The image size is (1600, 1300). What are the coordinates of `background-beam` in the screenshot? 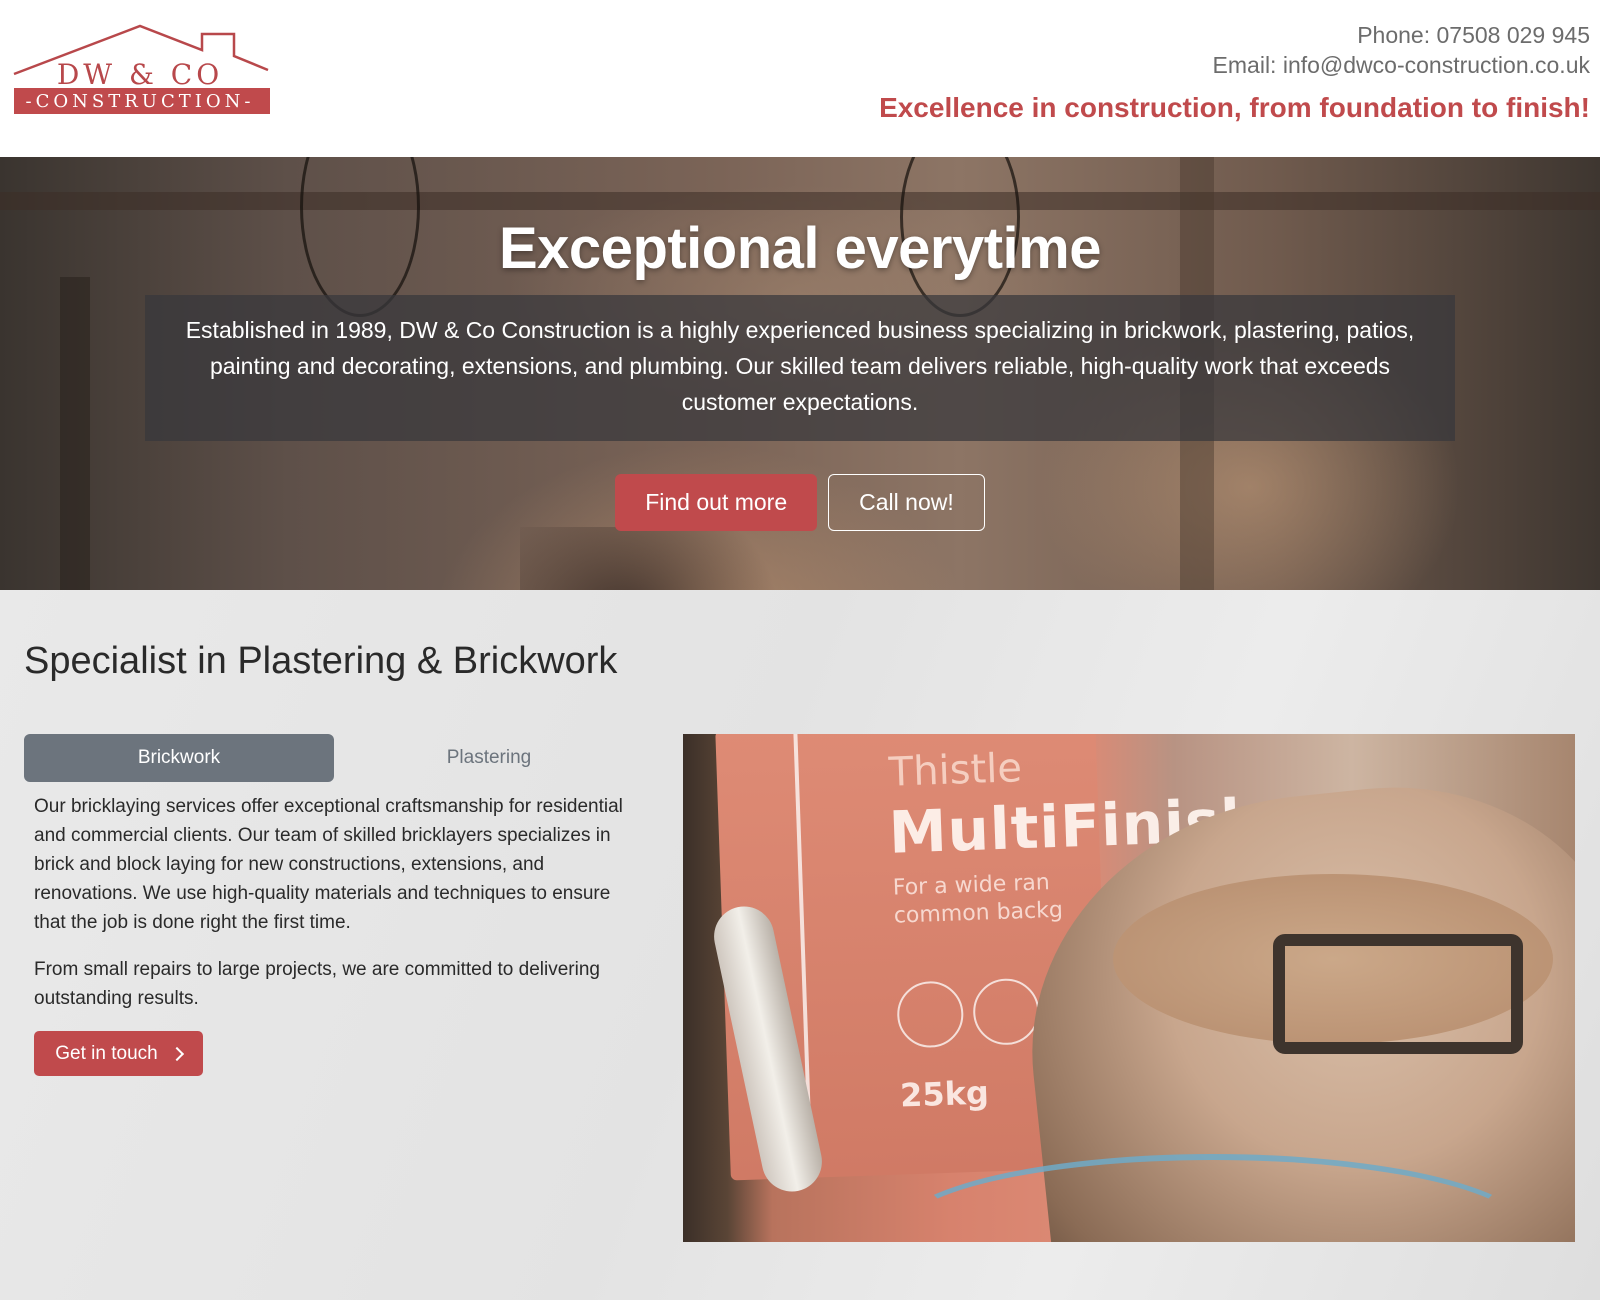 It's located at (800, 201).